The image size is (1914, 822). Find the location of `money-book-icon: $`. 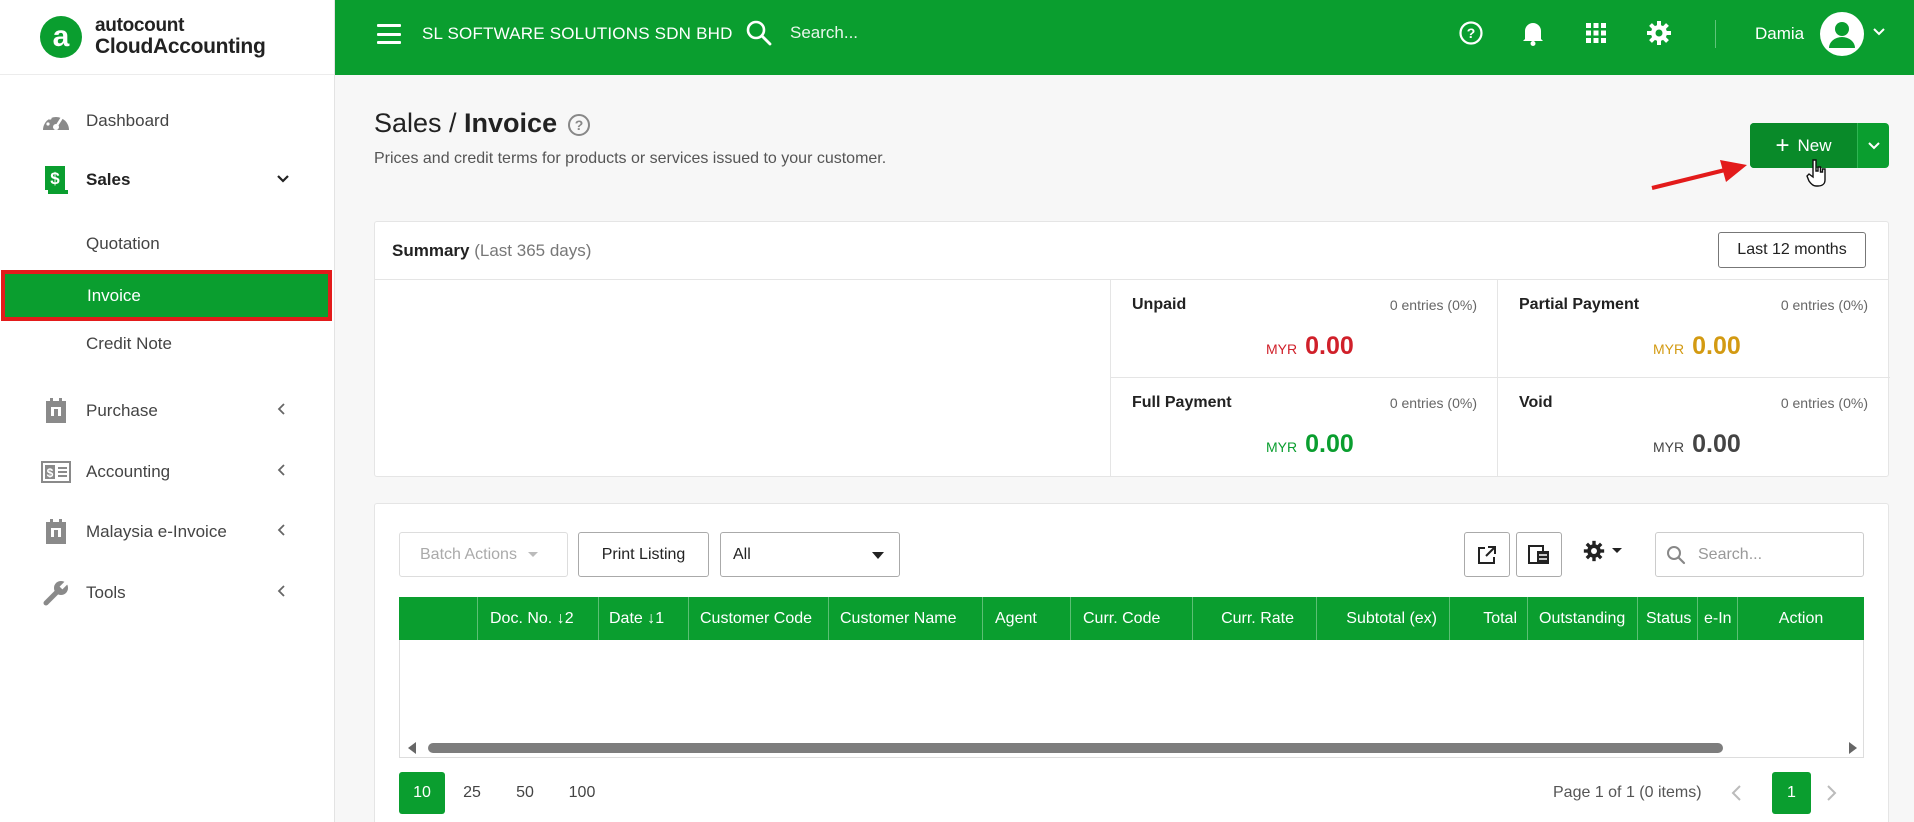

money-book-icon: $ is located at coordinates (56, 472).